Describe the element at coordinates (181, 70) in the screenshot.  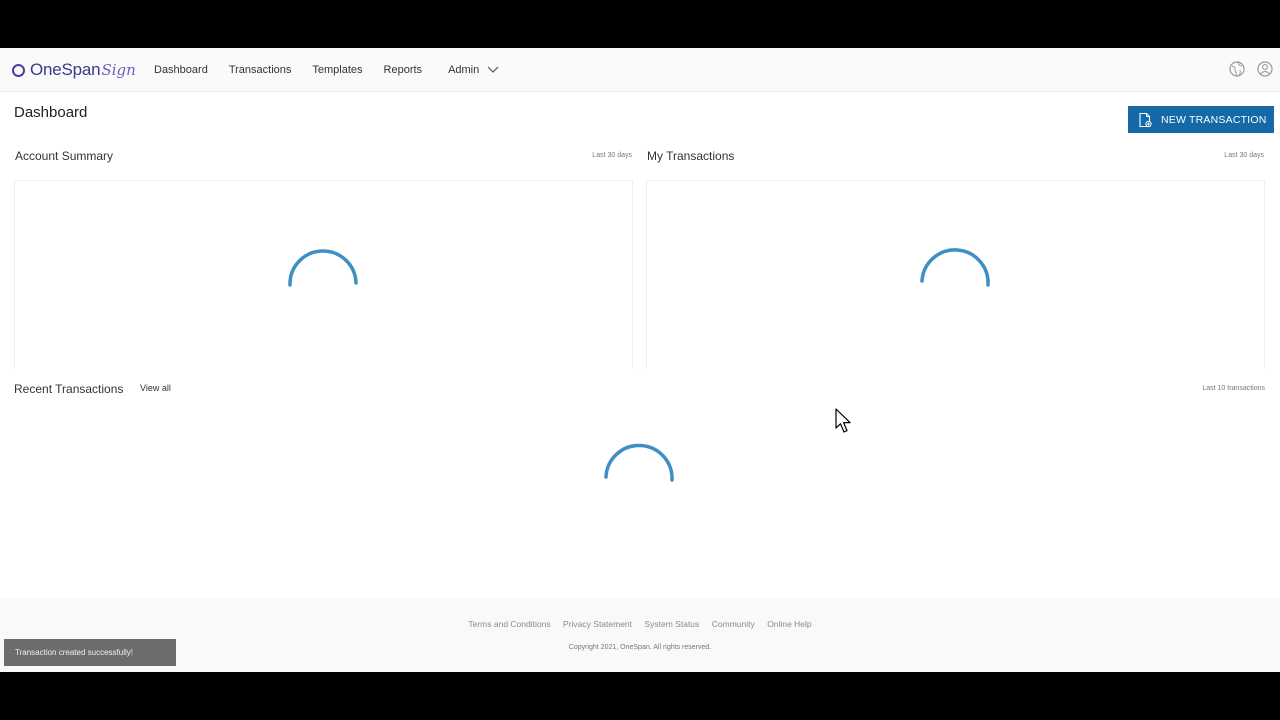
I see `nav-dashboard: Dashboard` at that location.